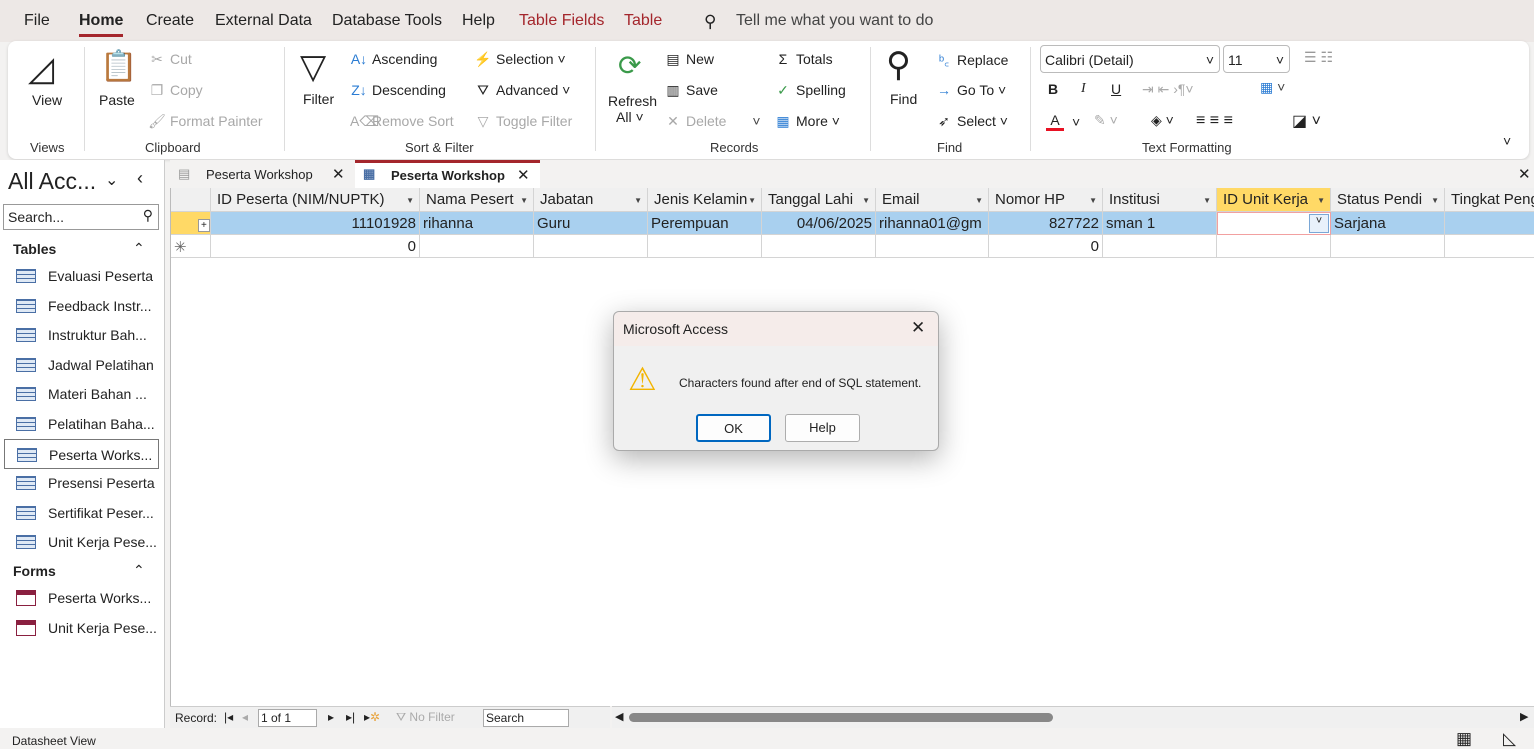  Describe the element at coordinates (903, 99) in the screenshot. I see `find-button: Find` at that location.